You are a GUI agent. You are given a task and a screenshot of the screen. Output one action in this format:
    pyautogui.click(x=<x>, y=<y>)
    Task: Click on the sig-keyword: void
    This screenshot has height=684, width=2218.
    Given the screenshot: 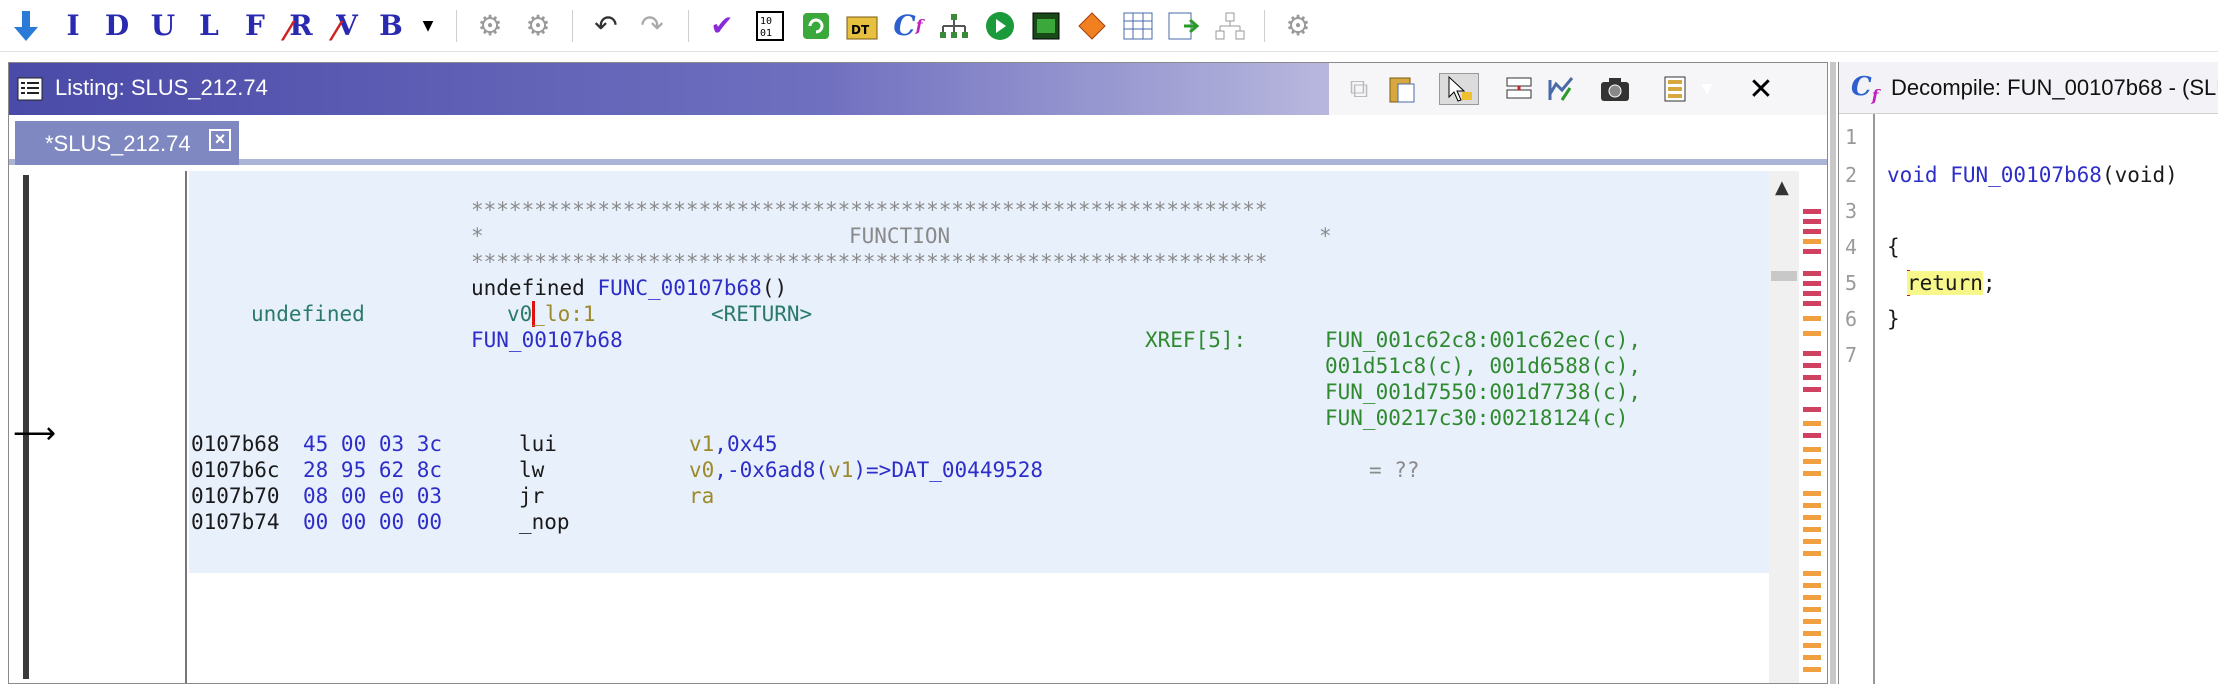 What is the action you would take?
    pyautogui.click(x=1919, y=175)
    